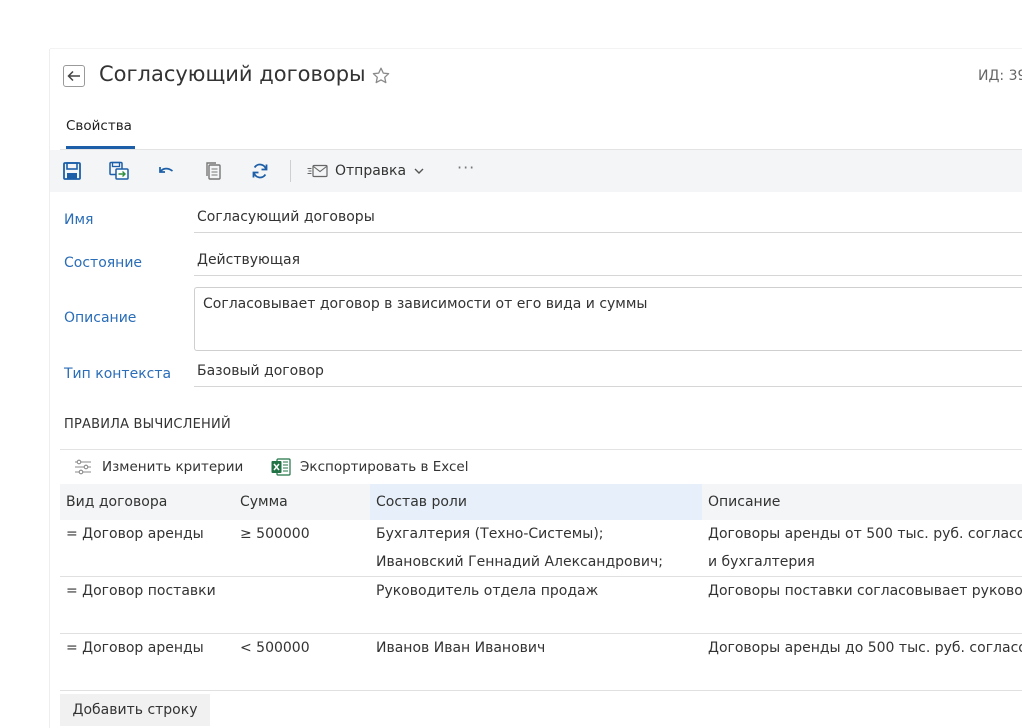 The image size is (1022, 728). What do you see at coordinates (608, 221) in the screenshot?
I see `name-field: Согласующий договоры` at bounding box center [608, 221].